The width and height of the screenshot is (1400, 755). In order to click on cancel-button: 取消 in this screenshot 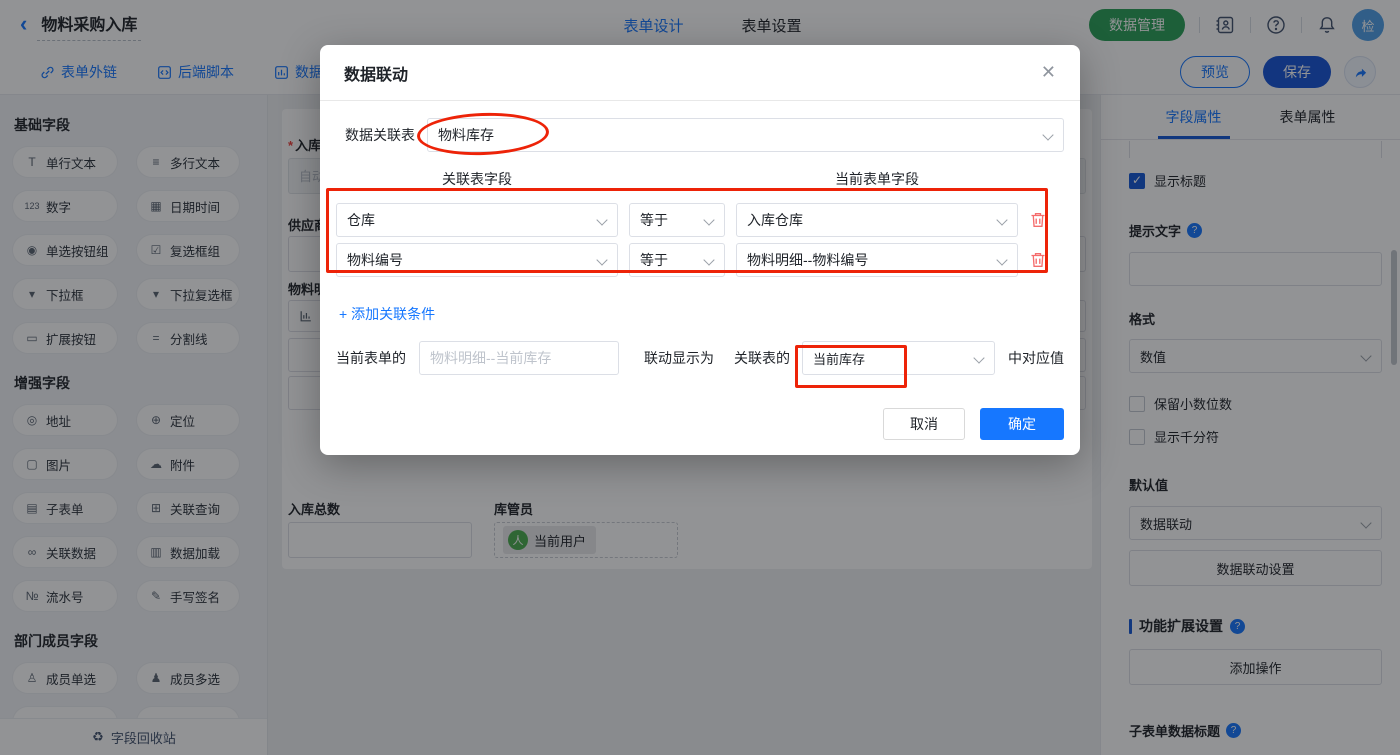, I will do `click(924, 424)`.